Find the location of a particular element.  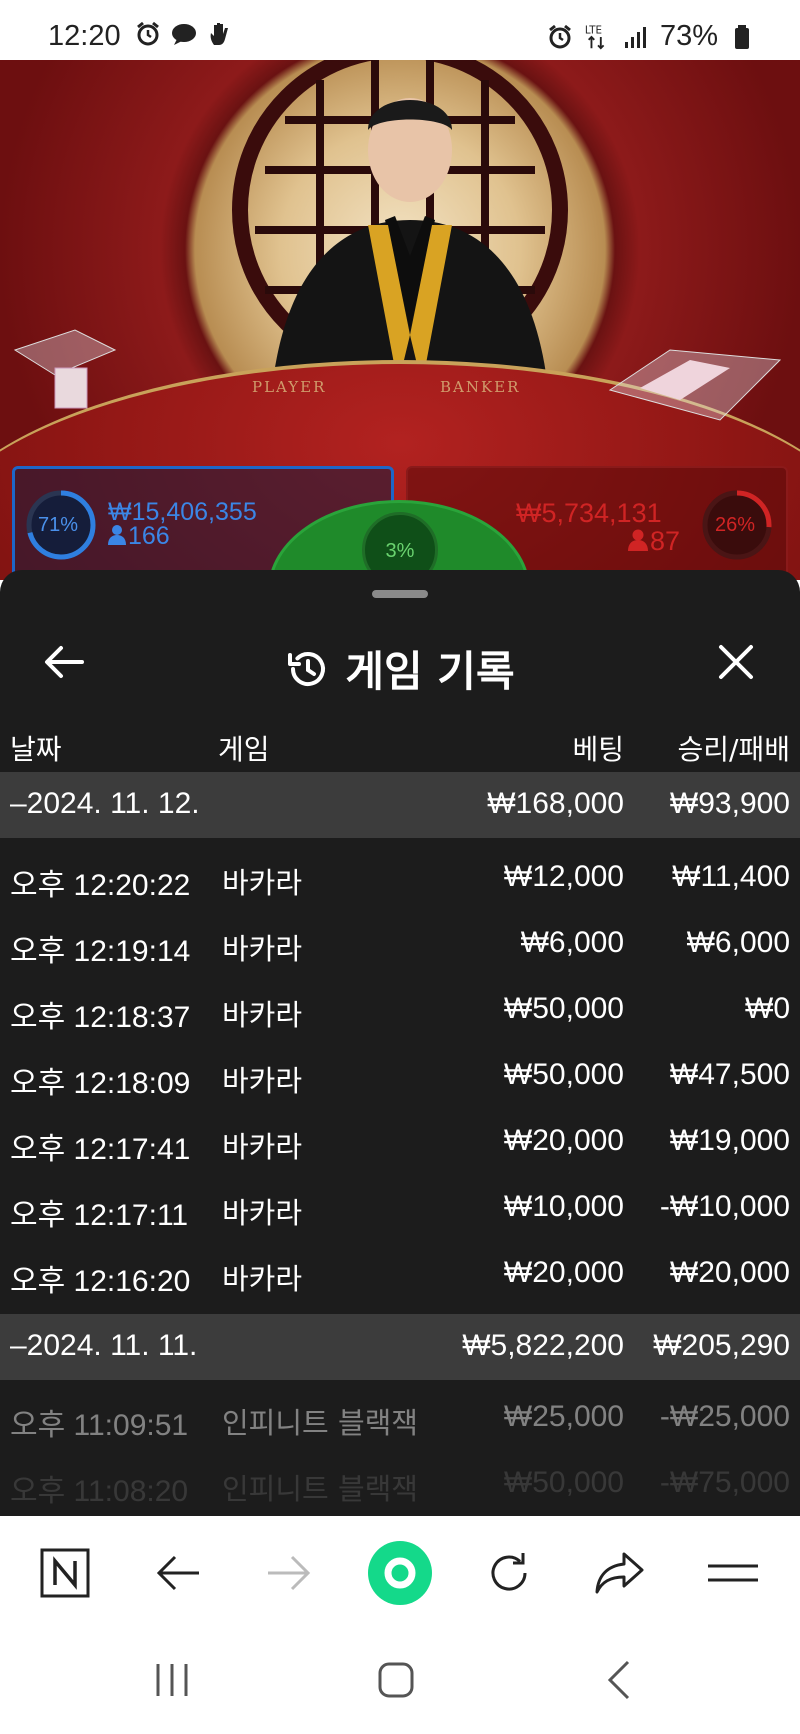

chat-icon is located at coordinates (184, 34).